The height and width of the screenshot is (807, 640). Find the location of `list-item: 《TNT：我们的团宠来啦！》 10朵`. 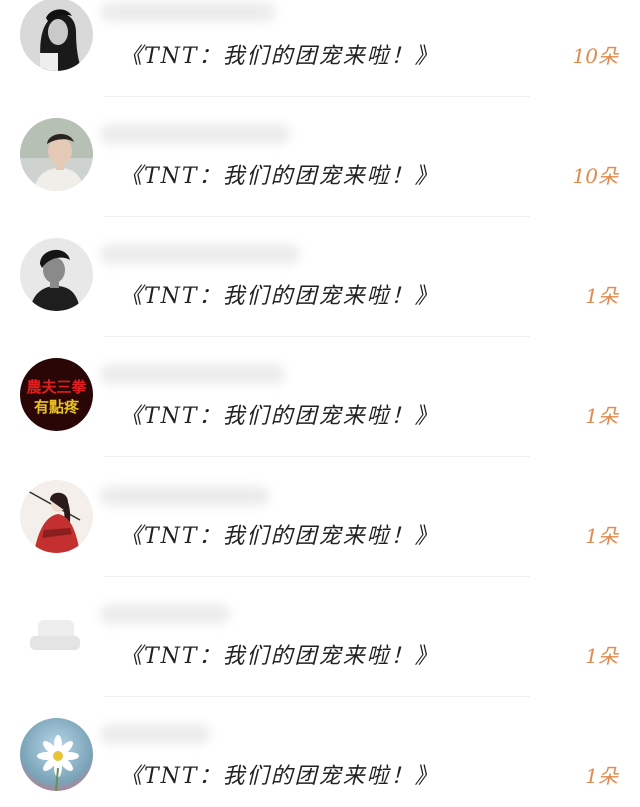

list-item: 《TNT：我们的团宠来啦！》 10朵 is located at coordinates (320, 60).